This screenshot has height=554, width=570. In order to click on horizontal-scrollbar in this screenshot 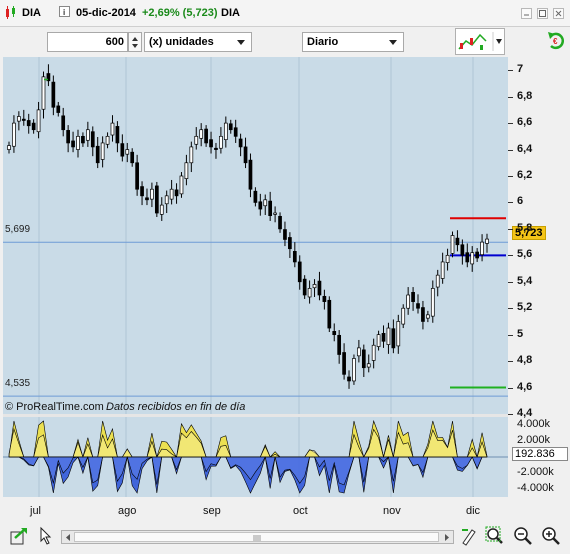, I will do `click(257, 537)`.